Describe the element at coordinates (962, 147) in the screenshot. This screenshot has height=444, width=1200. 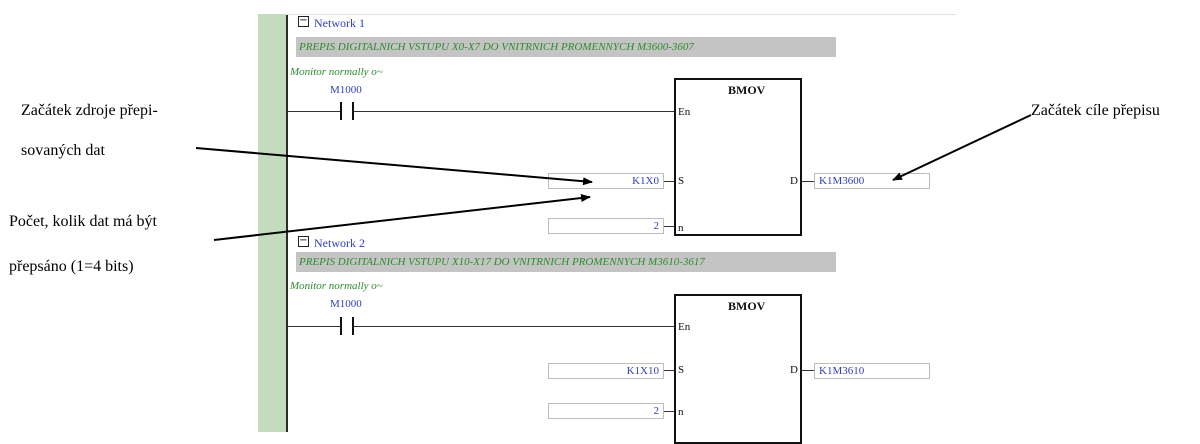
I see `arrow-to-dest` at that location.